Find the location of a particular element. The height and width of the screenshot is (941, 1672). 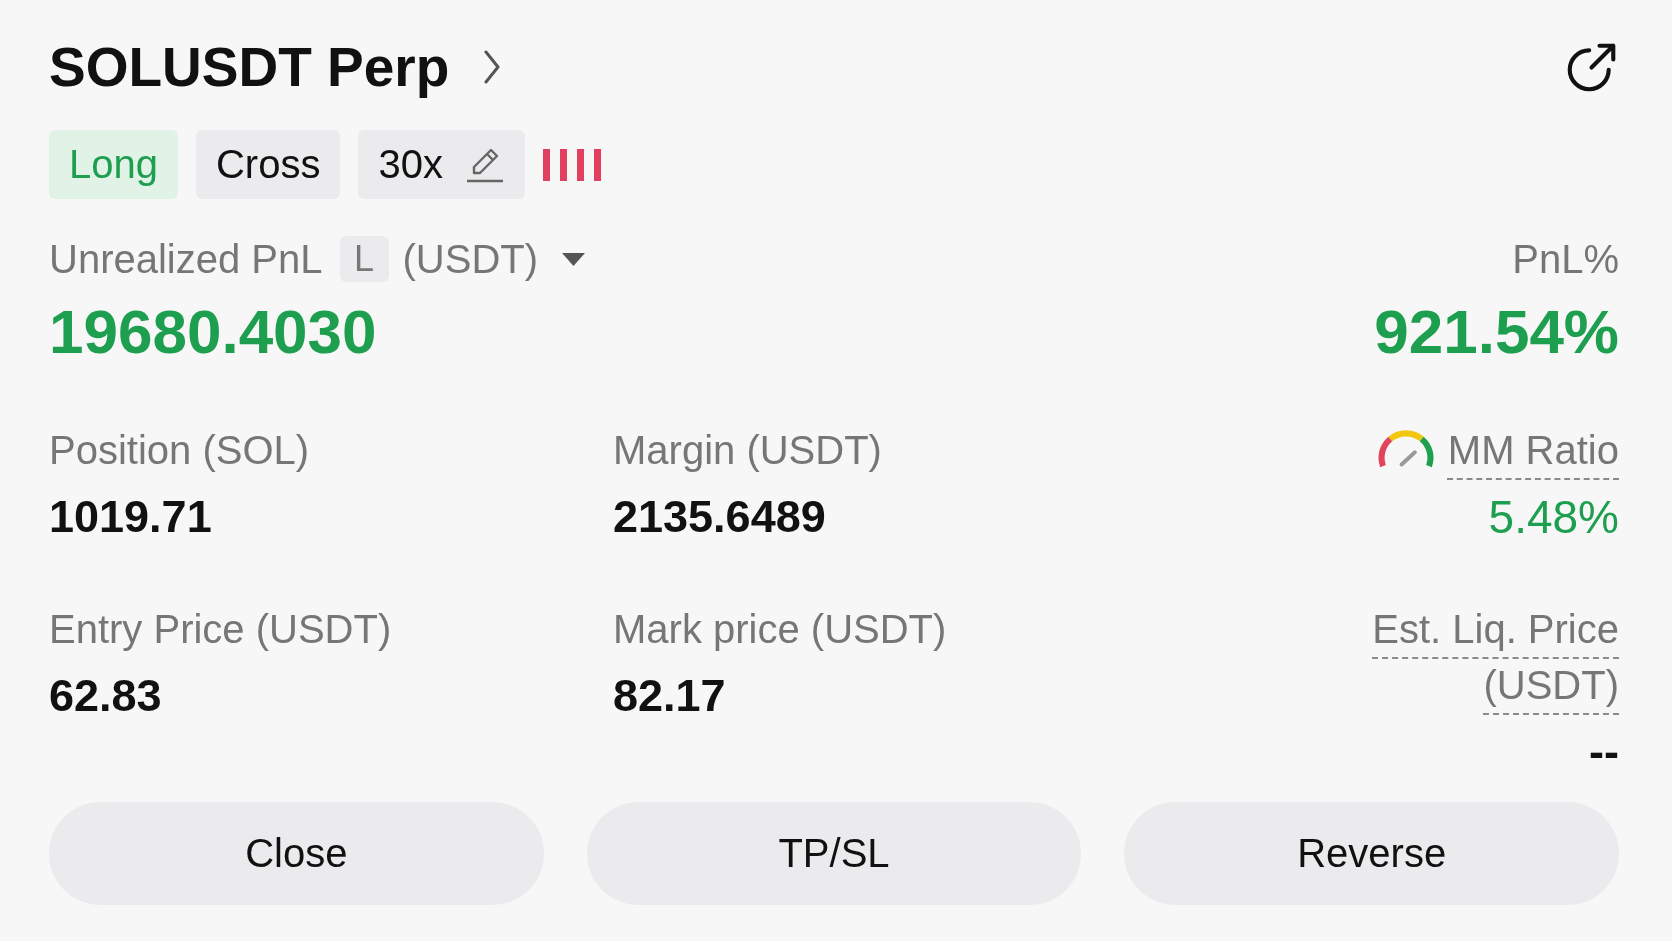

stat-value: 82.17 is located at coordinates (669, 696).